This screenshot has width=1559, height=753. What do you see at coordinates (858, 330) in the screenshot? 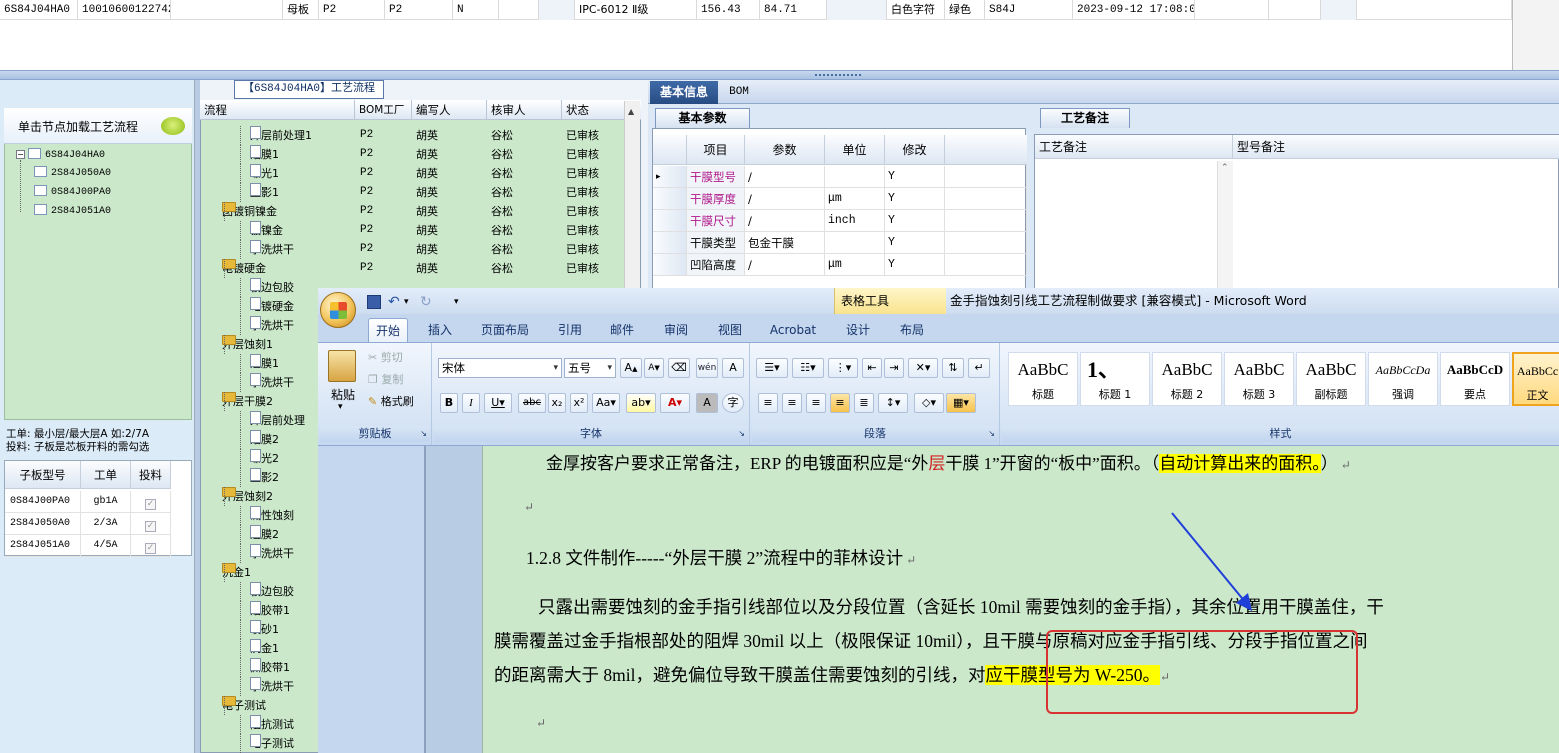
I see `tab-design: 设计` at bounding box center [858, 330].